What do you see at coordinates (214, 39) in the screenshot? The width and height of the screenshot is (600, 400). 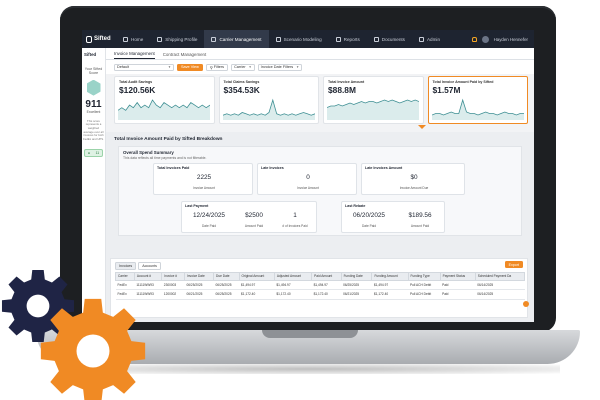 I see `box-icon` at bounding box center [214, 39].